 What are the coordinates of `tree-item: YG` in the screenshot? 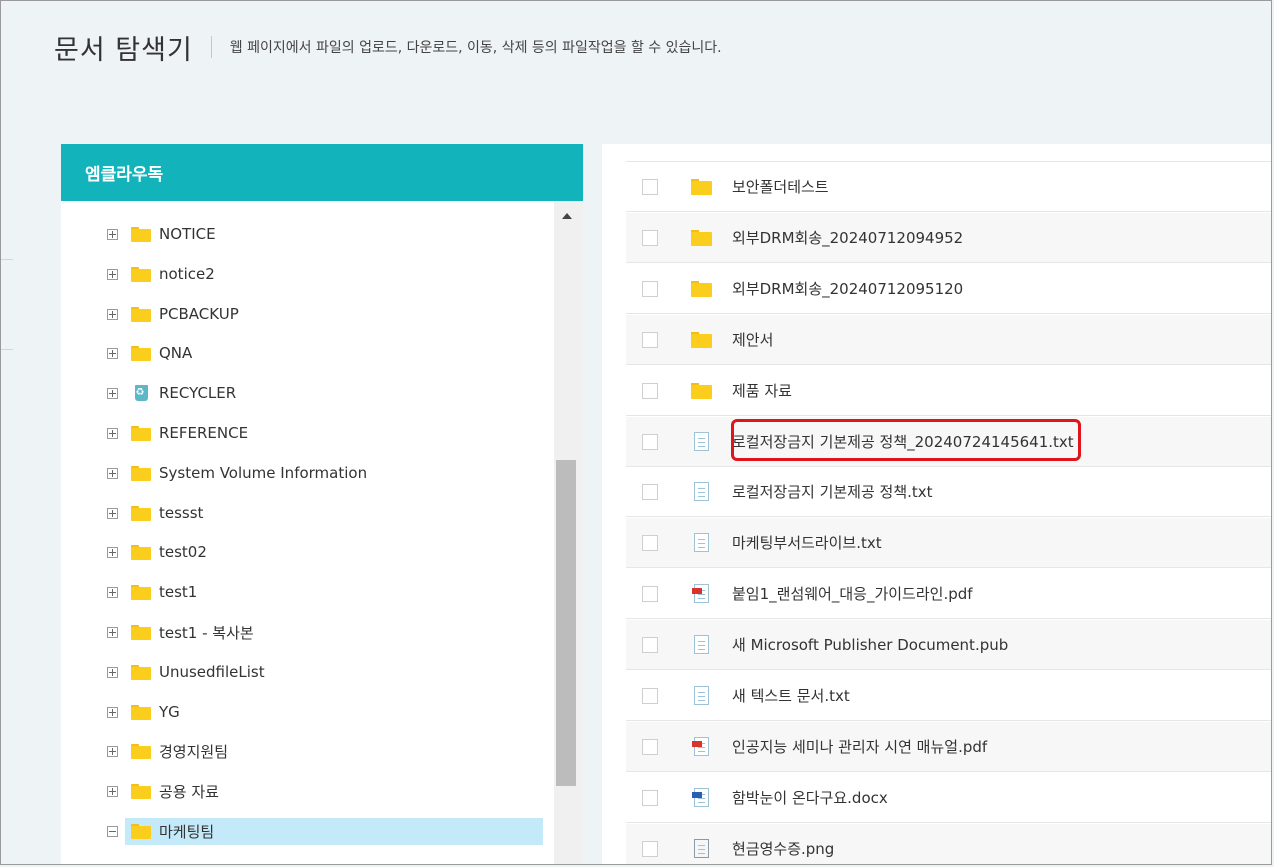 It's located at (308, 712).